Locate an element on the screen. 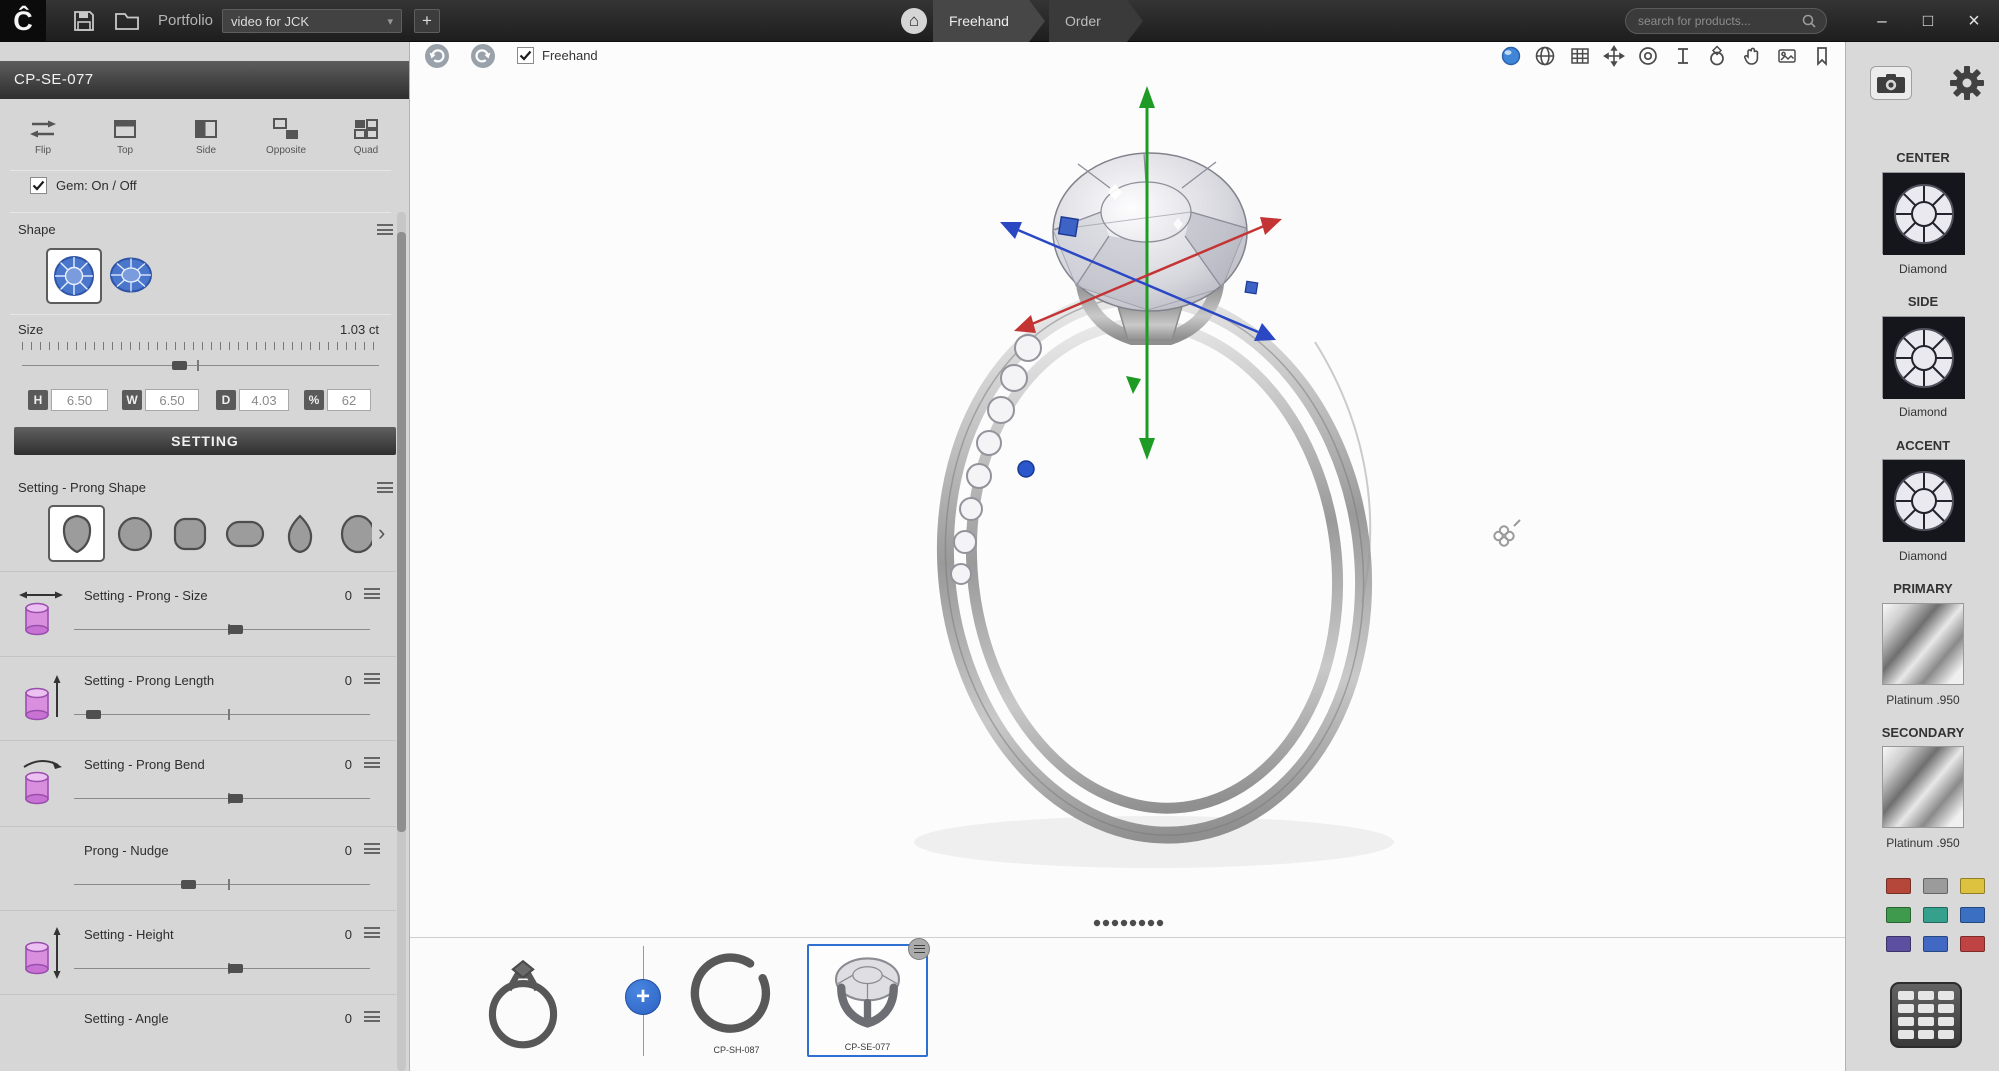 This screenshot has width=1999, height=1071. slot-thumb-primary is located at coordinates (1923, 644).